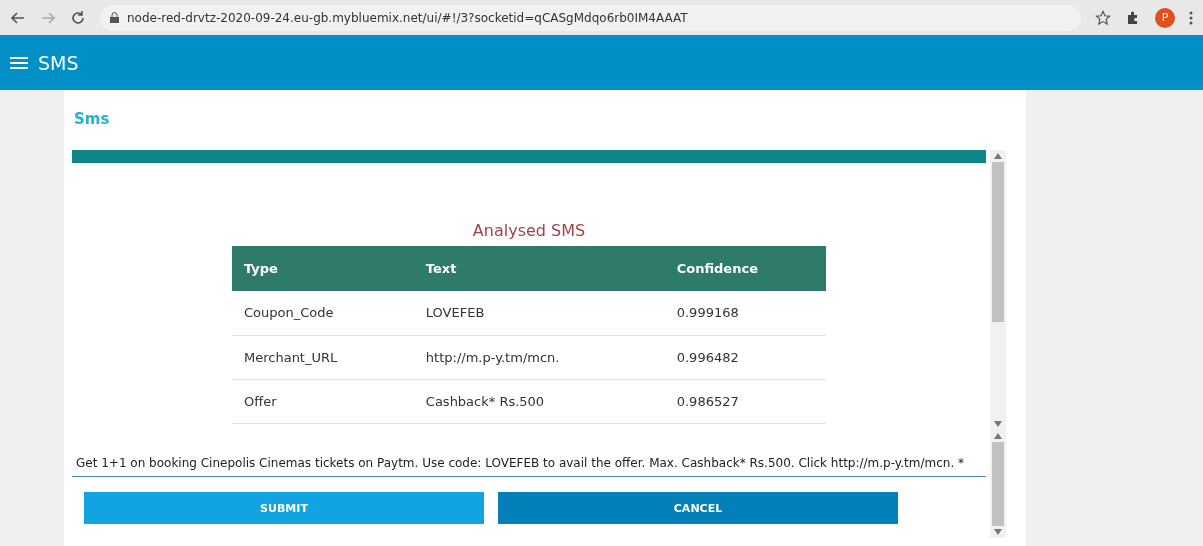 This screenshot has height=546, width=1203. What do you see at coordinates (539, 357) in the screenshot?
I see `table-cell: http://m.p-y.tm/mcn.` at bounding box center [539, 357].